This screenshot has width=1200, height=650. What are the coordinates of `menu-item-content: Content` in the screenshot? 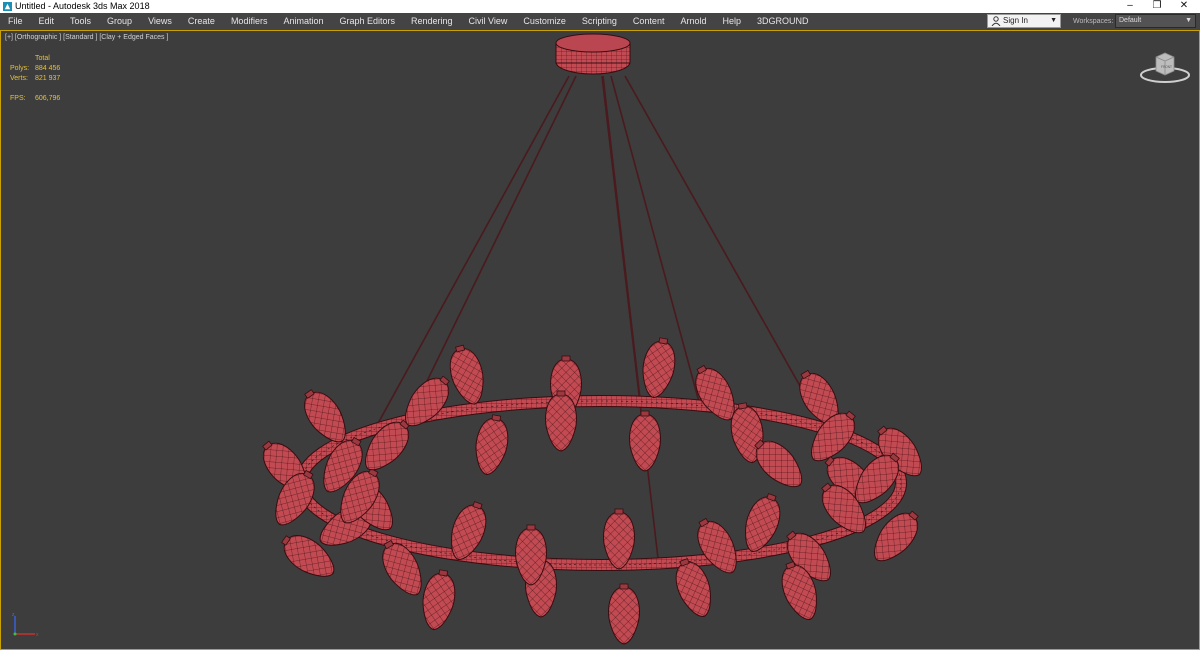 It's located at (649, 21).